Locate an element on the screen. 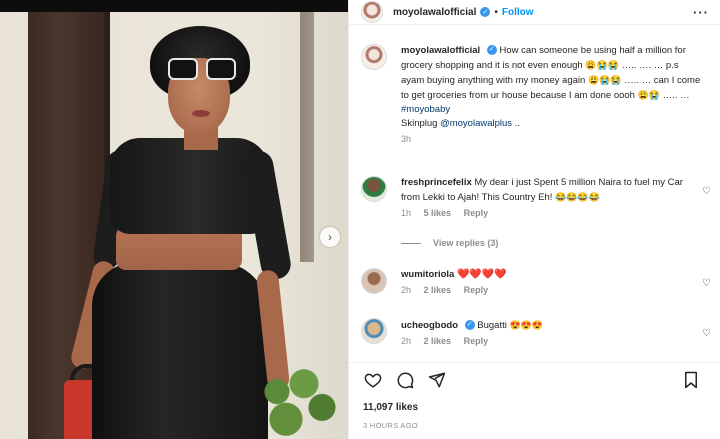  header-username: moyolawalofficial is located at coordinates (434, 12).